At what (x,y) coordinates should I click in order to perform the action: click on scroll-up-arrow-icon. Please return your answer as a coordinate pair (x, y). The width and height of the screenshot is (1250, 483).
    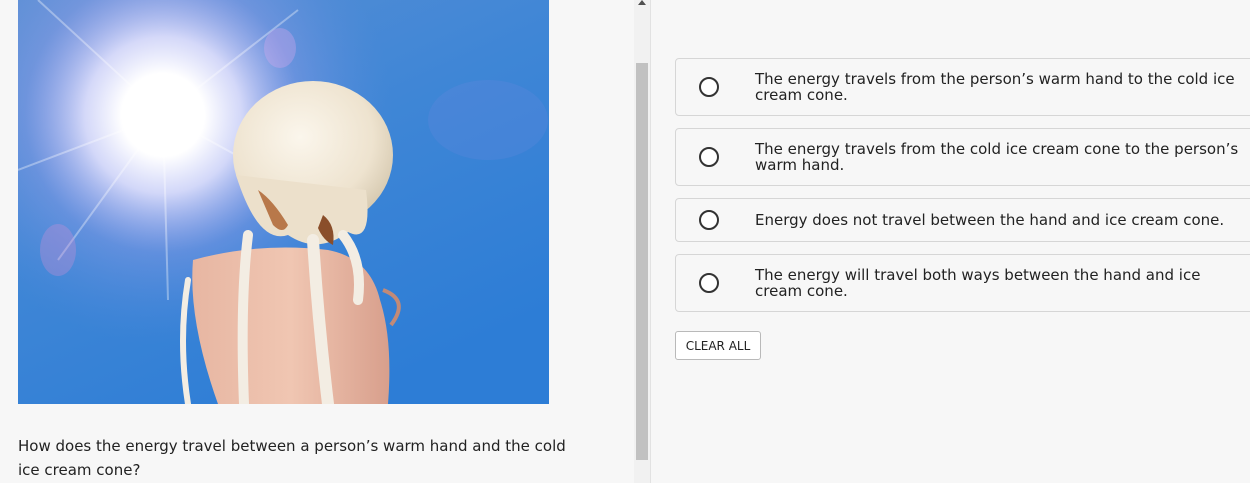
    Looking at the image, I should click on (642, 2).